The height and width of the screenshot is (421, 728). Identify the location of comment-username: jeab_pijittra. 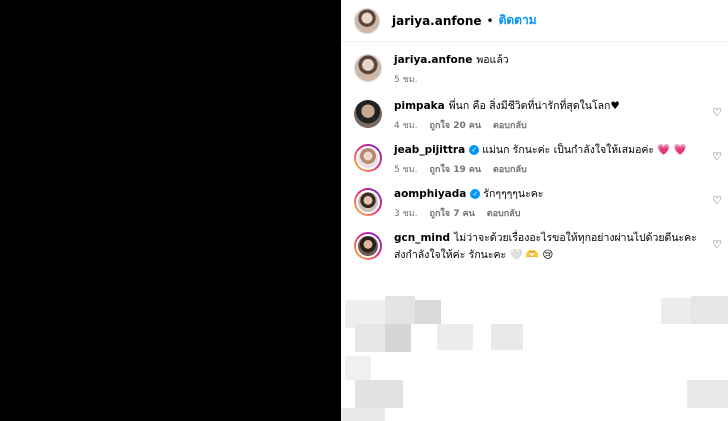
(429, 150).